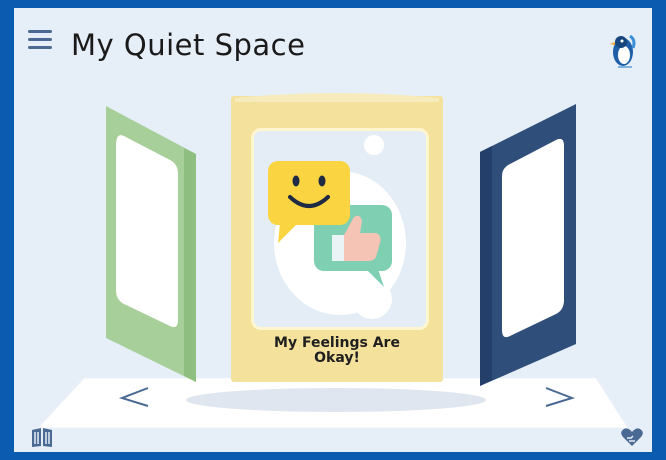 This screenshot has width=666, height=460. What do you see at coordinates (40, 41) in the screenshot?
I see `hamburger-menu-icon` at bounding box center [40, 41].